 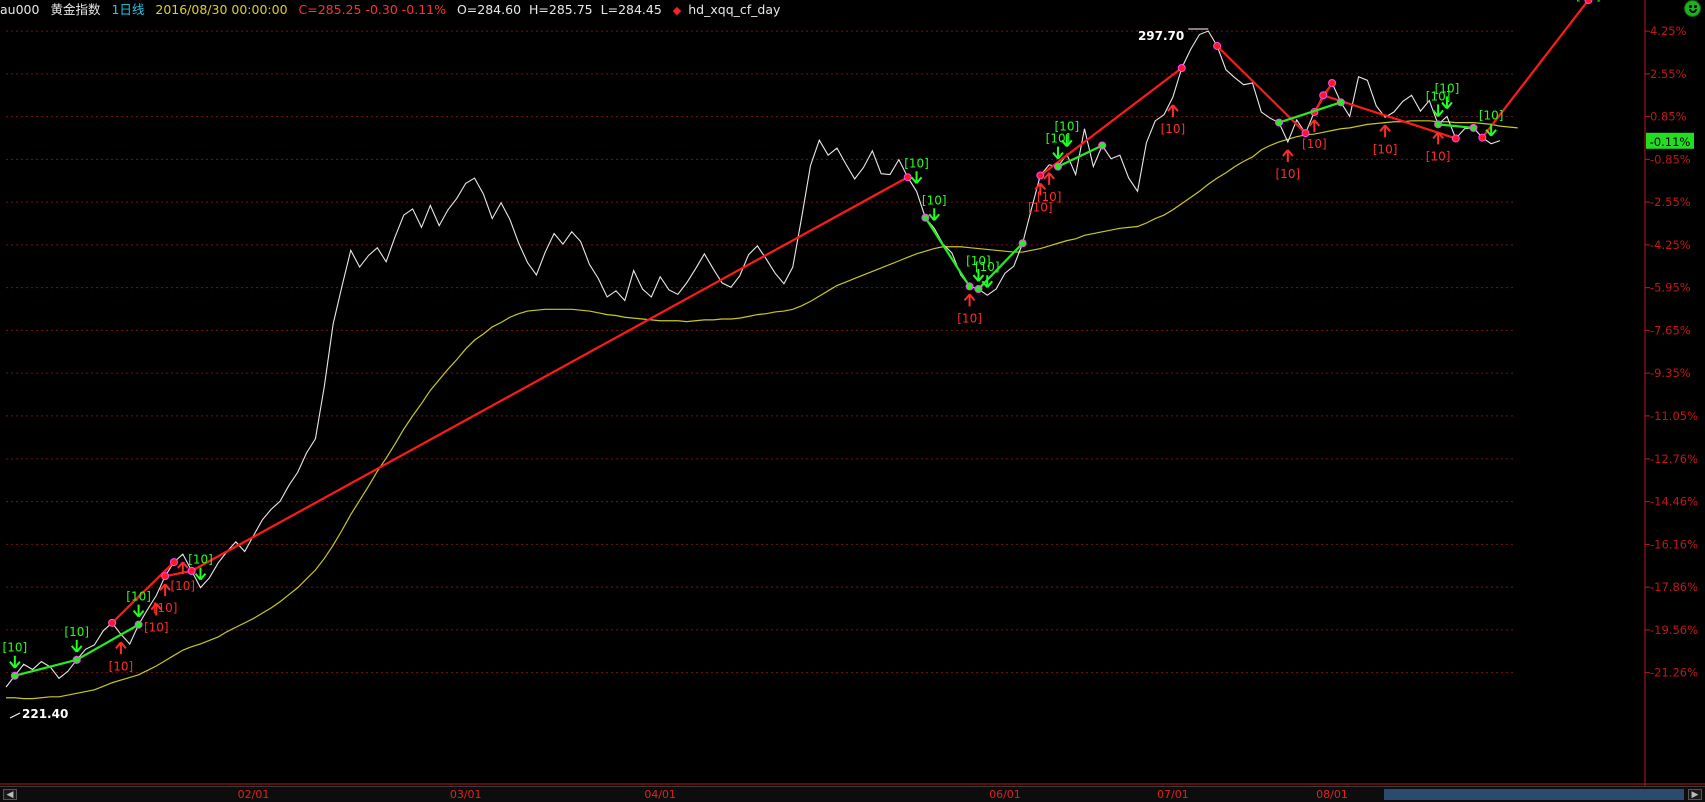 What do you see at coordinates (1674, 673) in the screenshot?
I see `y-tick-label: -21.26%` at bounding box center [1674, 673].